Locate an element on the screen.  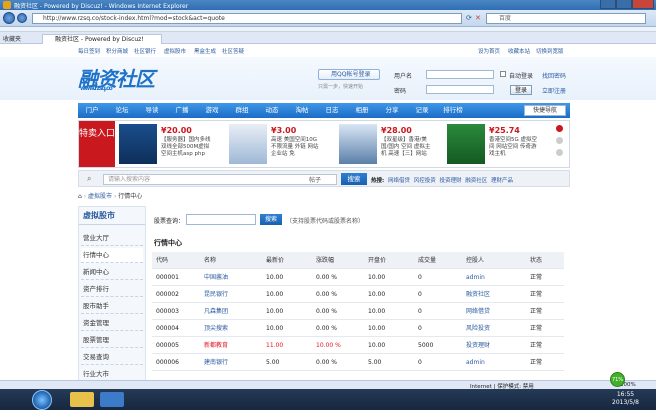
username-input is located at coordinates (460, 74).